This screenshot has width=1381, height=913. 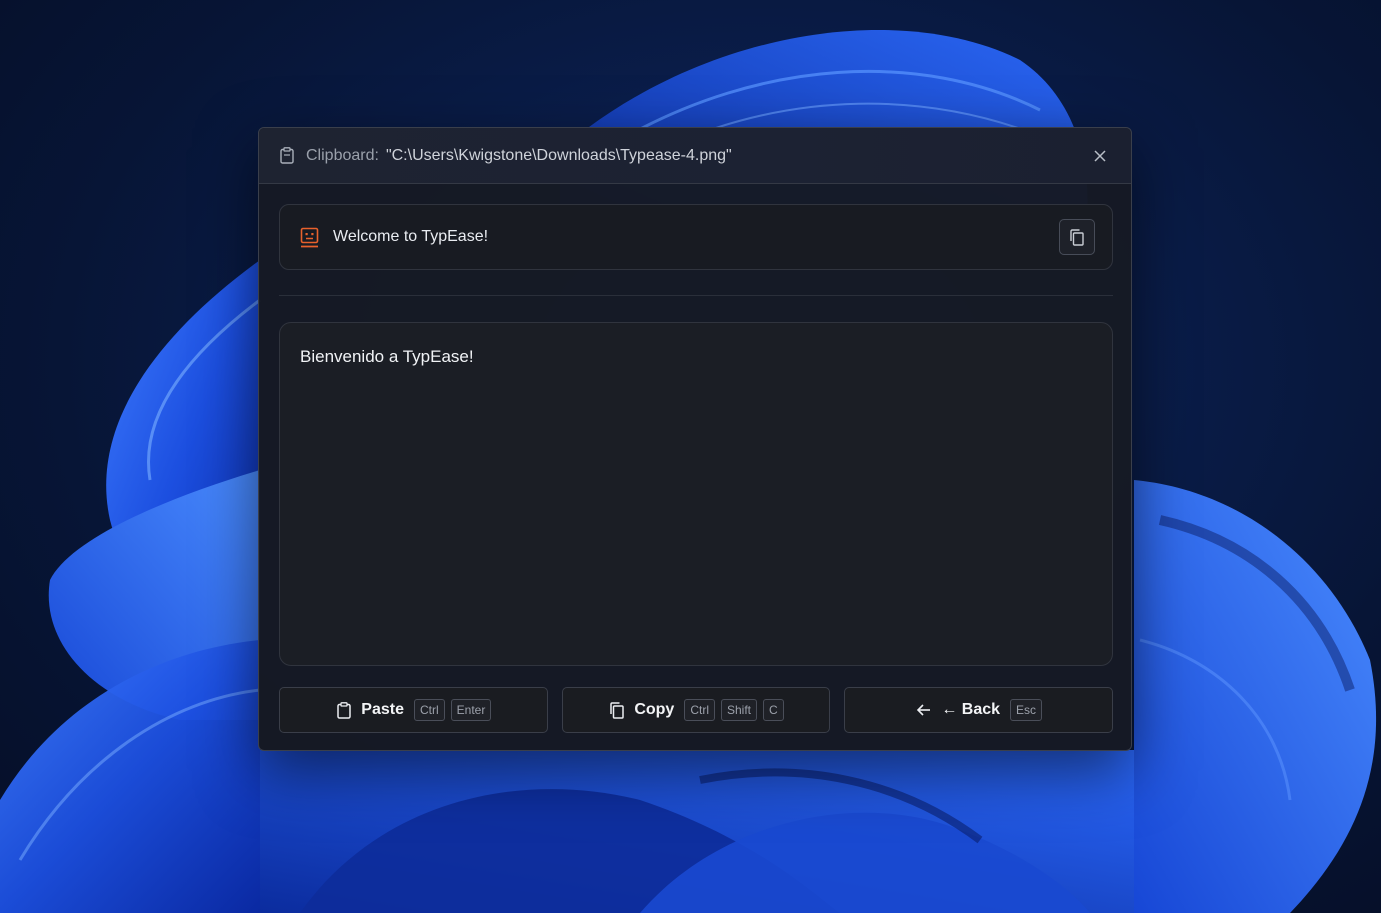 What do you see at coordinates (739, 710) in the screenshot?
I see `shortcut-key-shift: Shift` at bounding box center [739, 710].